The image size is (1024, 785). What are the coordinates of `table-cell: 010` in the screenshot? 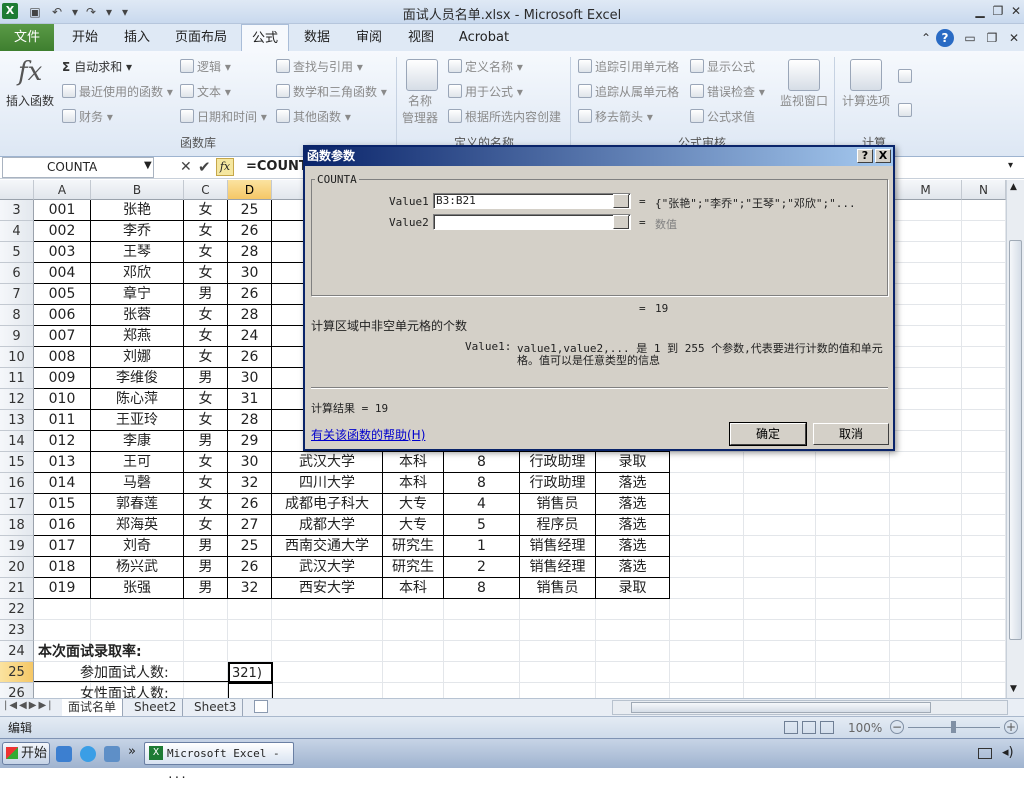 It's located at (62, 399).